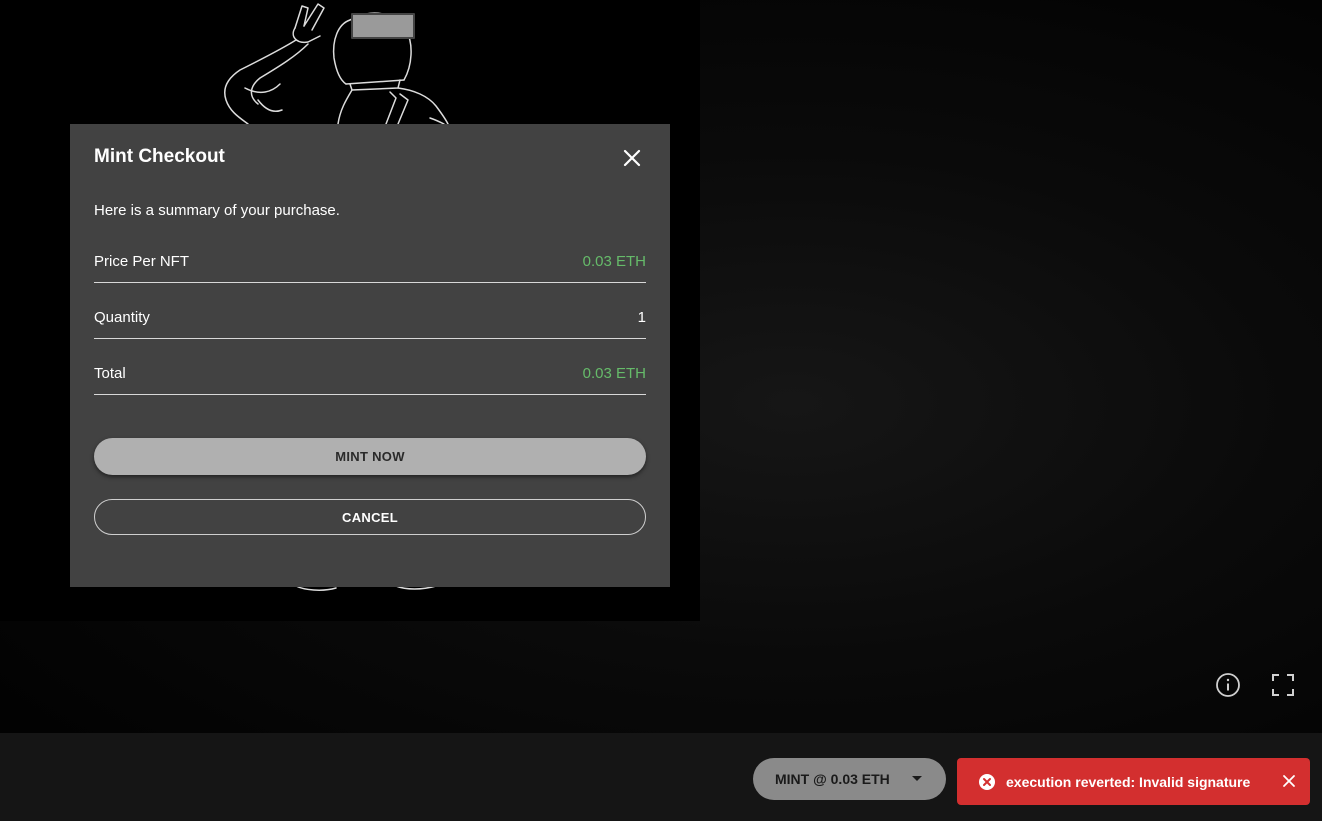 The image size is (1322, 821). I want to click on mint-dropdown-label: MINT @ 0.03 ETH, so click(832, 779).